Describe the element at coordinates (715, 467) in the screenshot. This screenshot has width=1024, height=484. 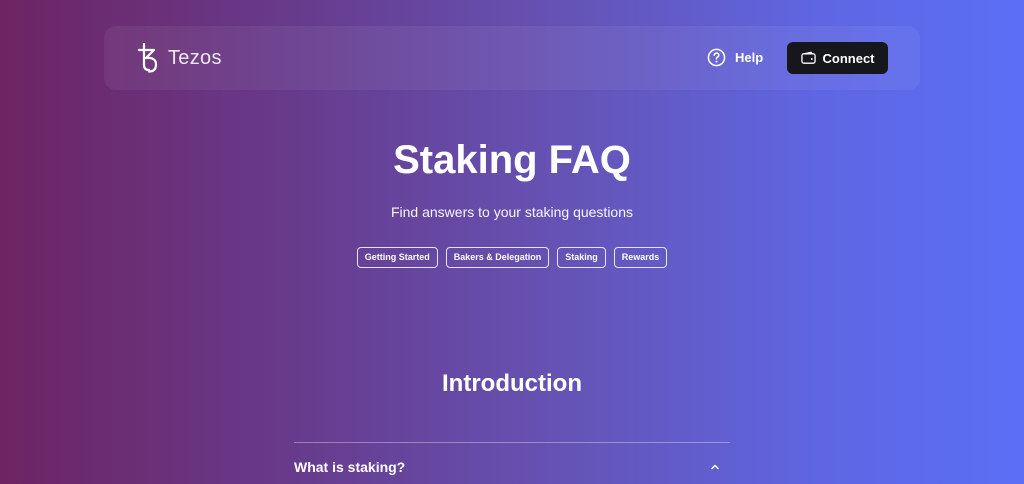
I see `chevron-up-icon` at that location.